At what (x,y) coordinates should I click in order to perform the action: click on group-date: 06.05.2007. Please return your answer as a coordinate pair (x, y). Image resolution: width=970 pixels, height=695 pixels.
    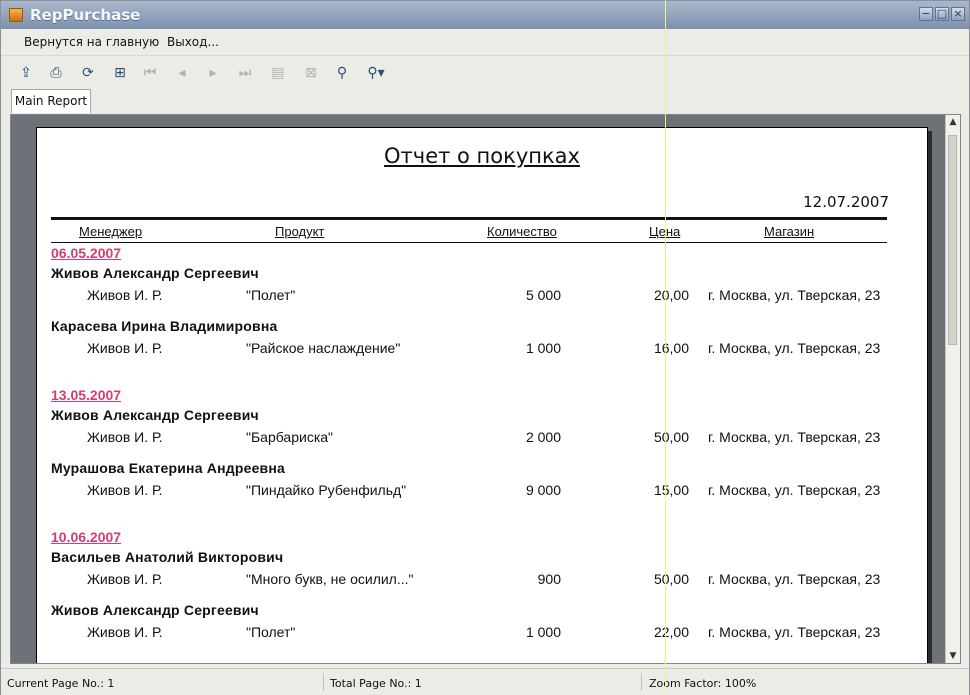
    Looking at the image, I should click on (86, 253).